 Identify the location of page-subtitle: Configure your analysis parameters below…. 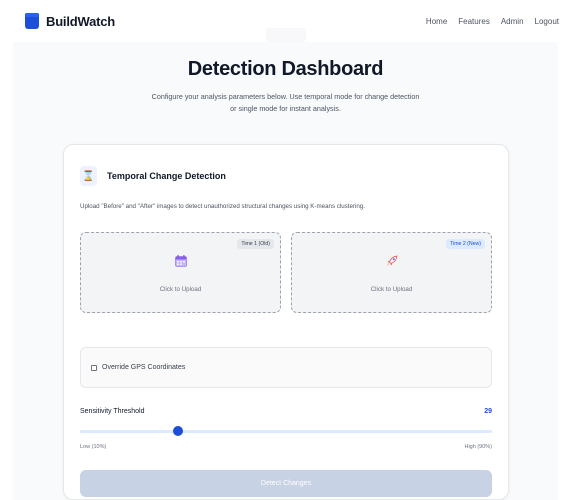
(285, 102).